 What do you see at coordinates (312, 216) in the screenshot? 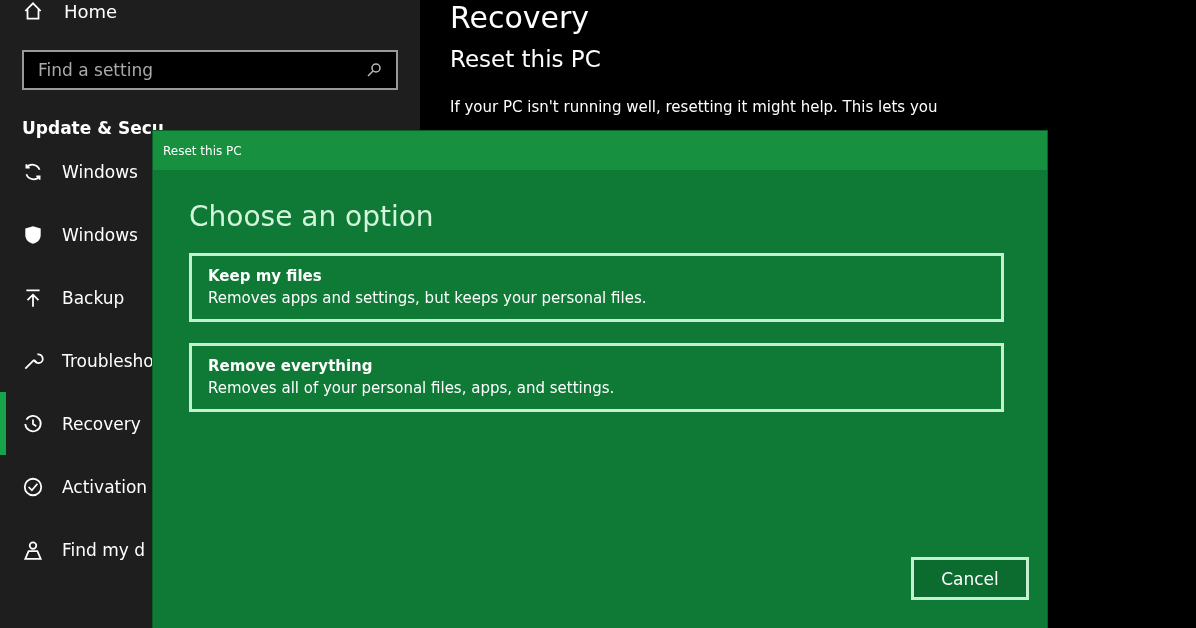
I see `dialog-heading: Choose an option` at bounding box center [312, 216].